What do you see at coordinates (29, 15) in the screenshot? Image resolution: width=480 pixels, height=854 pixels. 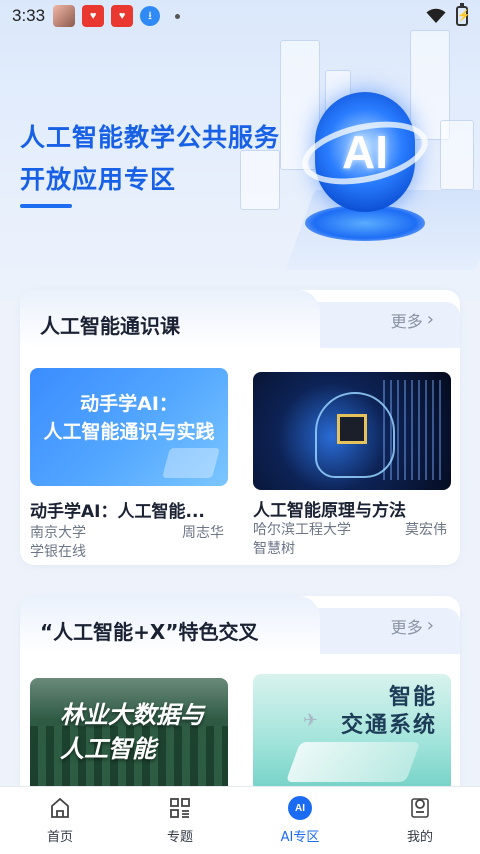 I see `status-time: 3:33` at bounding box center [29, 15].